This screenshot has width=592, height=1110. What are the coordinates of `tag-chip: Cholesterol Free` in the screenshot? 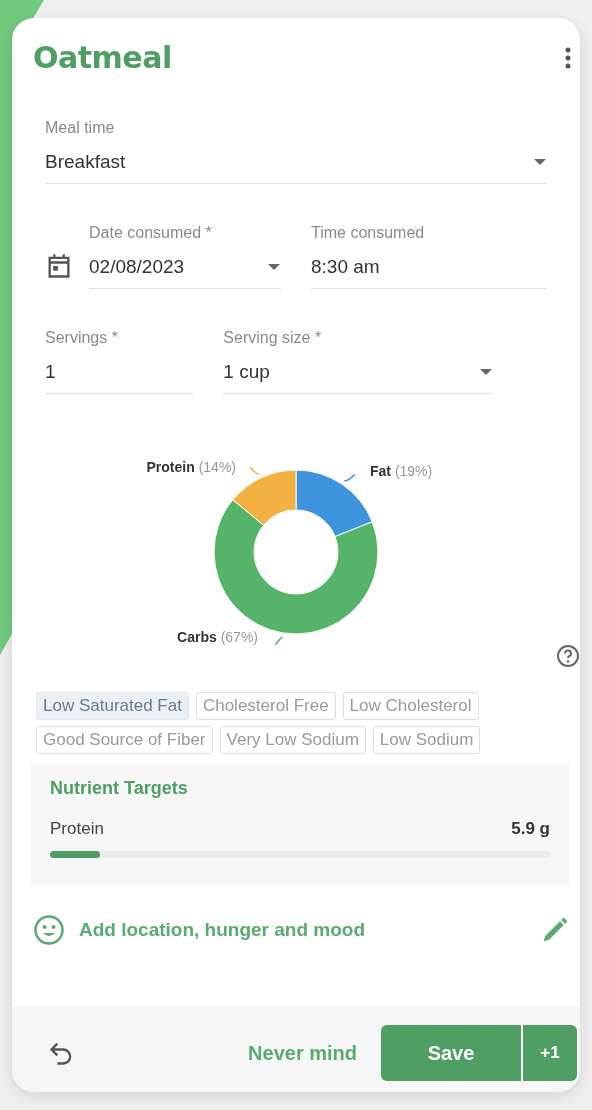 It's located at (265, 706).